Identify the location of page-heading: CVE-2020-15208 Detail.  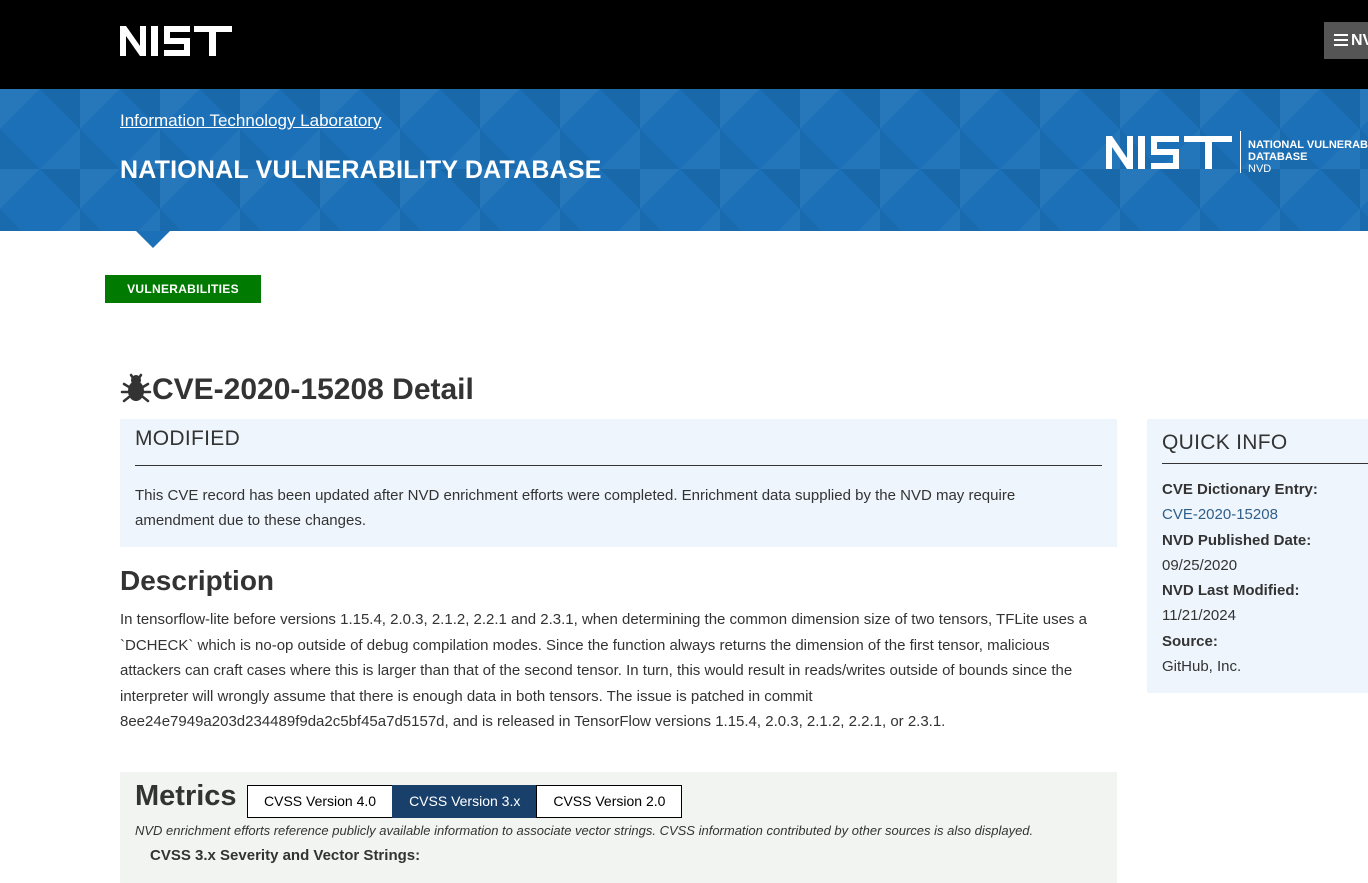
(297, 390).